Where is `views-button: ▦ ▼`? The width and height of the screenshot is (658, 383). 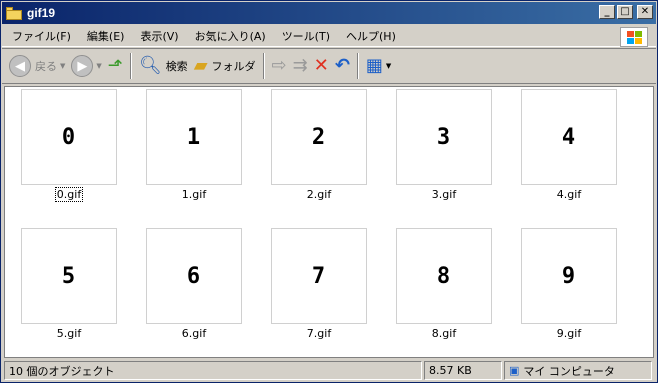 views-button: ▦ ▼ is located at coordinates (378, 66).